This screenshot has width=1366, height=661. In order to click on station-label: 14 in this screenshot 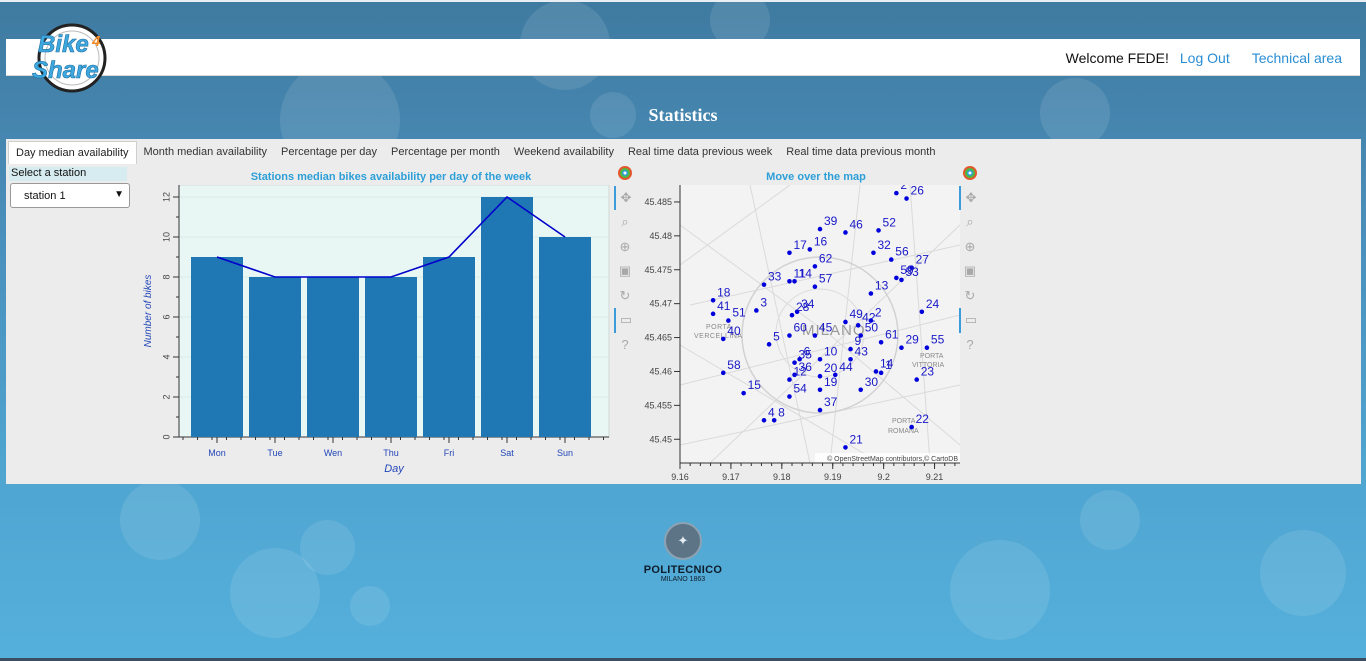, I will do `click(806, 273)`.